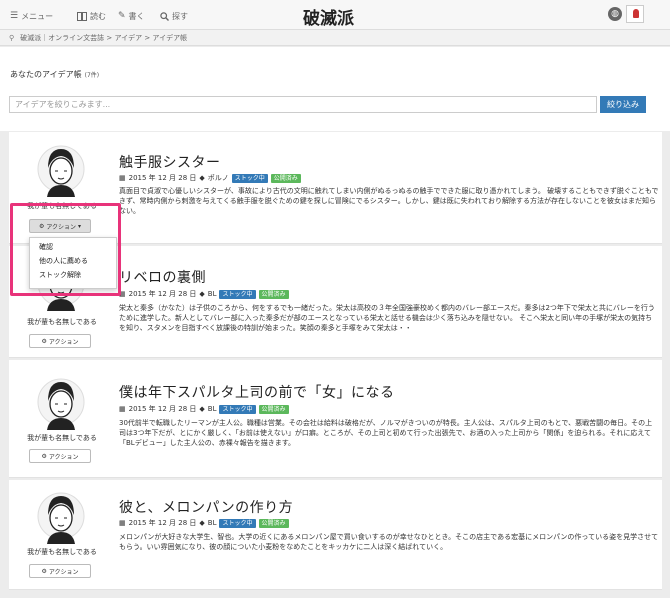 This screenshot has width=670, height=598. I want to click on write-nav-item: ✎ 書く, so click(131, 16).